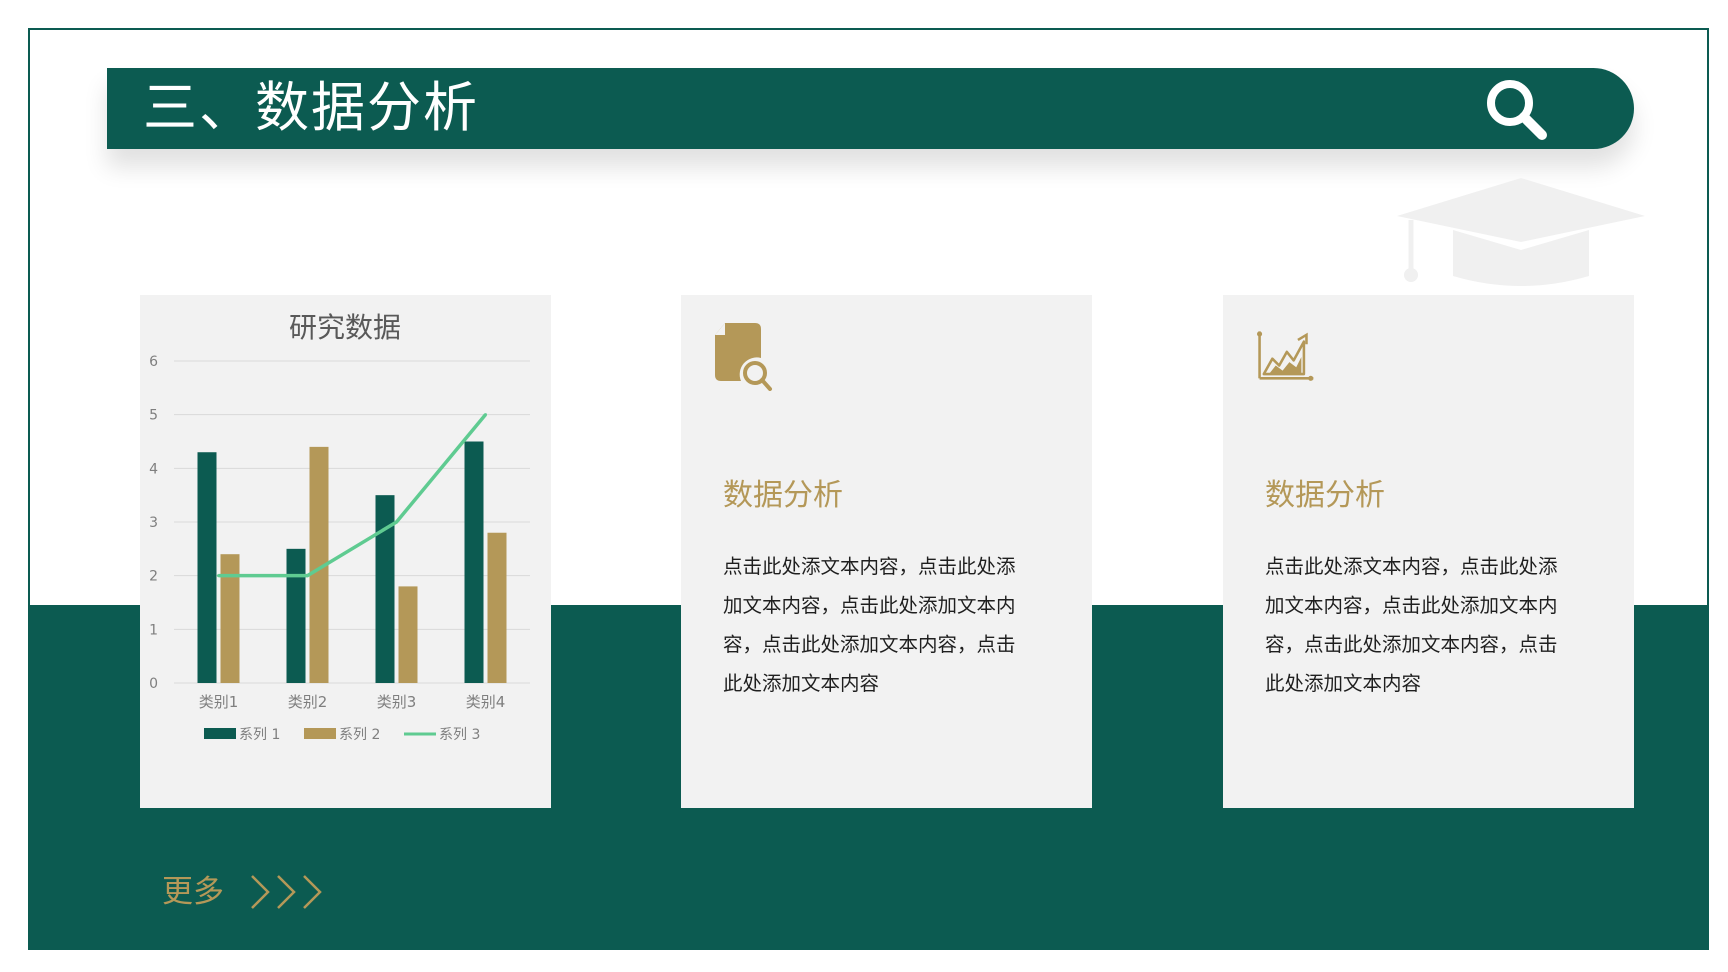 The width and height of the screenshot is (1728, 972). What do you see at coordinates (308, 702) in the screenshot?
I see `x-tick-label: 类别2` at bounding box center [308, 702].